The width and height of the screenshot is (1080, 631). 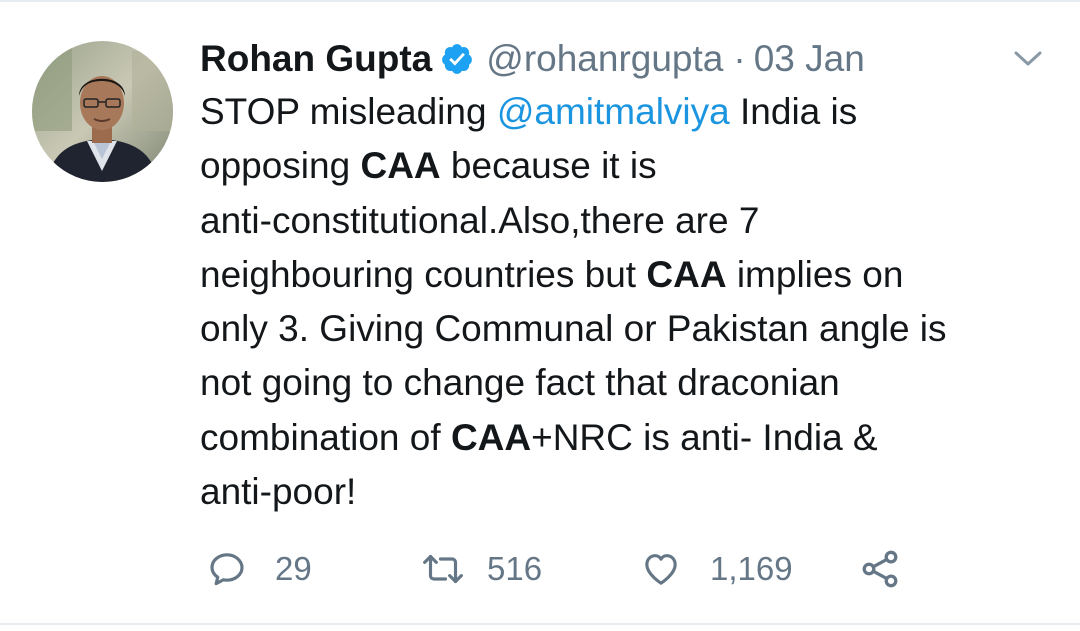 What do you see at coordinates (815, 274) in the screenshot?
I see `text-segment: implies on` at bounding box center [815, 274].